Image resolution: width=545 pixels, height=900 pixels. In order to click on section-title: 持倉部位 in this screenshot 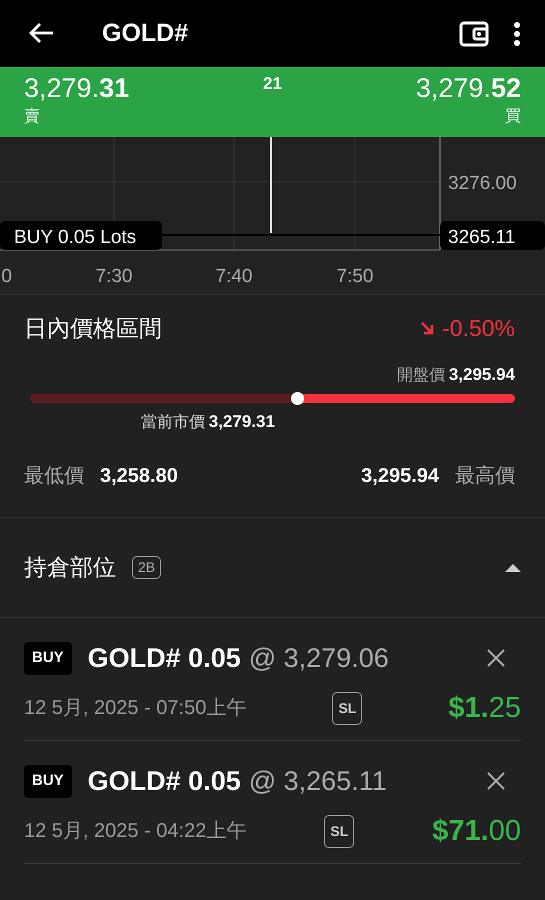, I will do `click(70, 567)`.